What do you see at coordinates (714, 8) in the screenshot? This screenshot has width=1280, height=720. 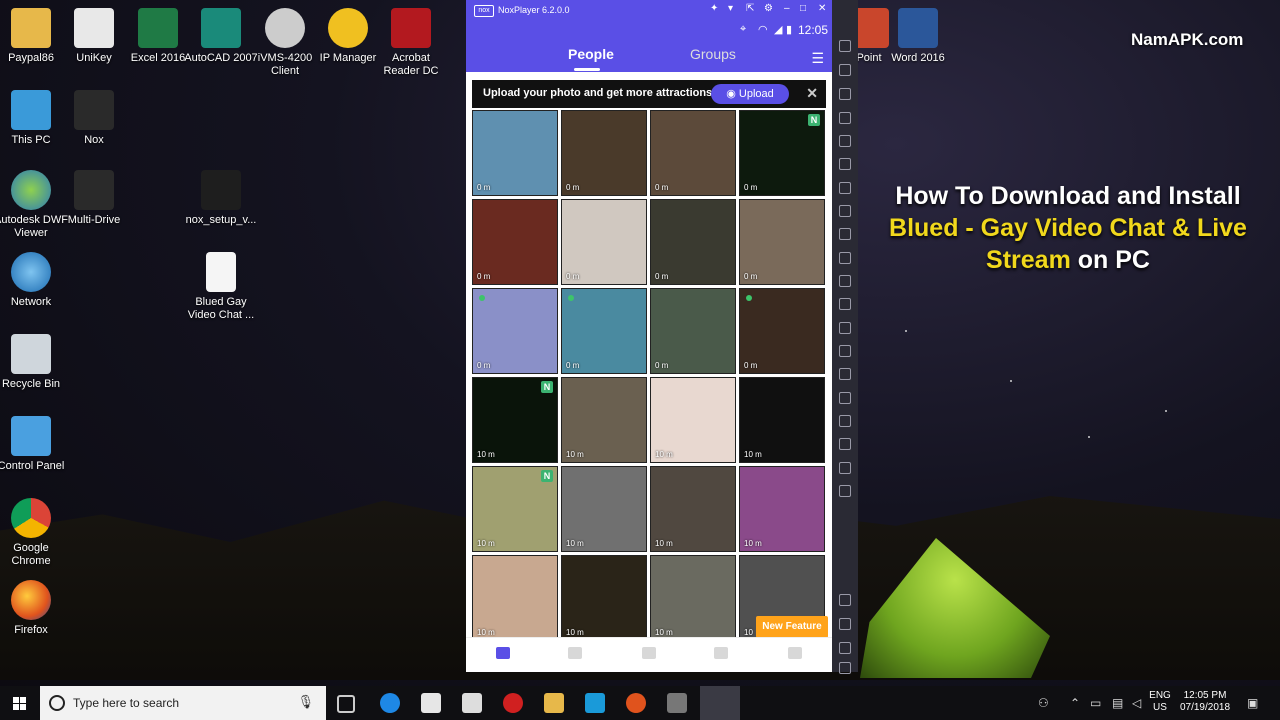 I see `gift-icon: ✦` at bounding box center [714, 8].